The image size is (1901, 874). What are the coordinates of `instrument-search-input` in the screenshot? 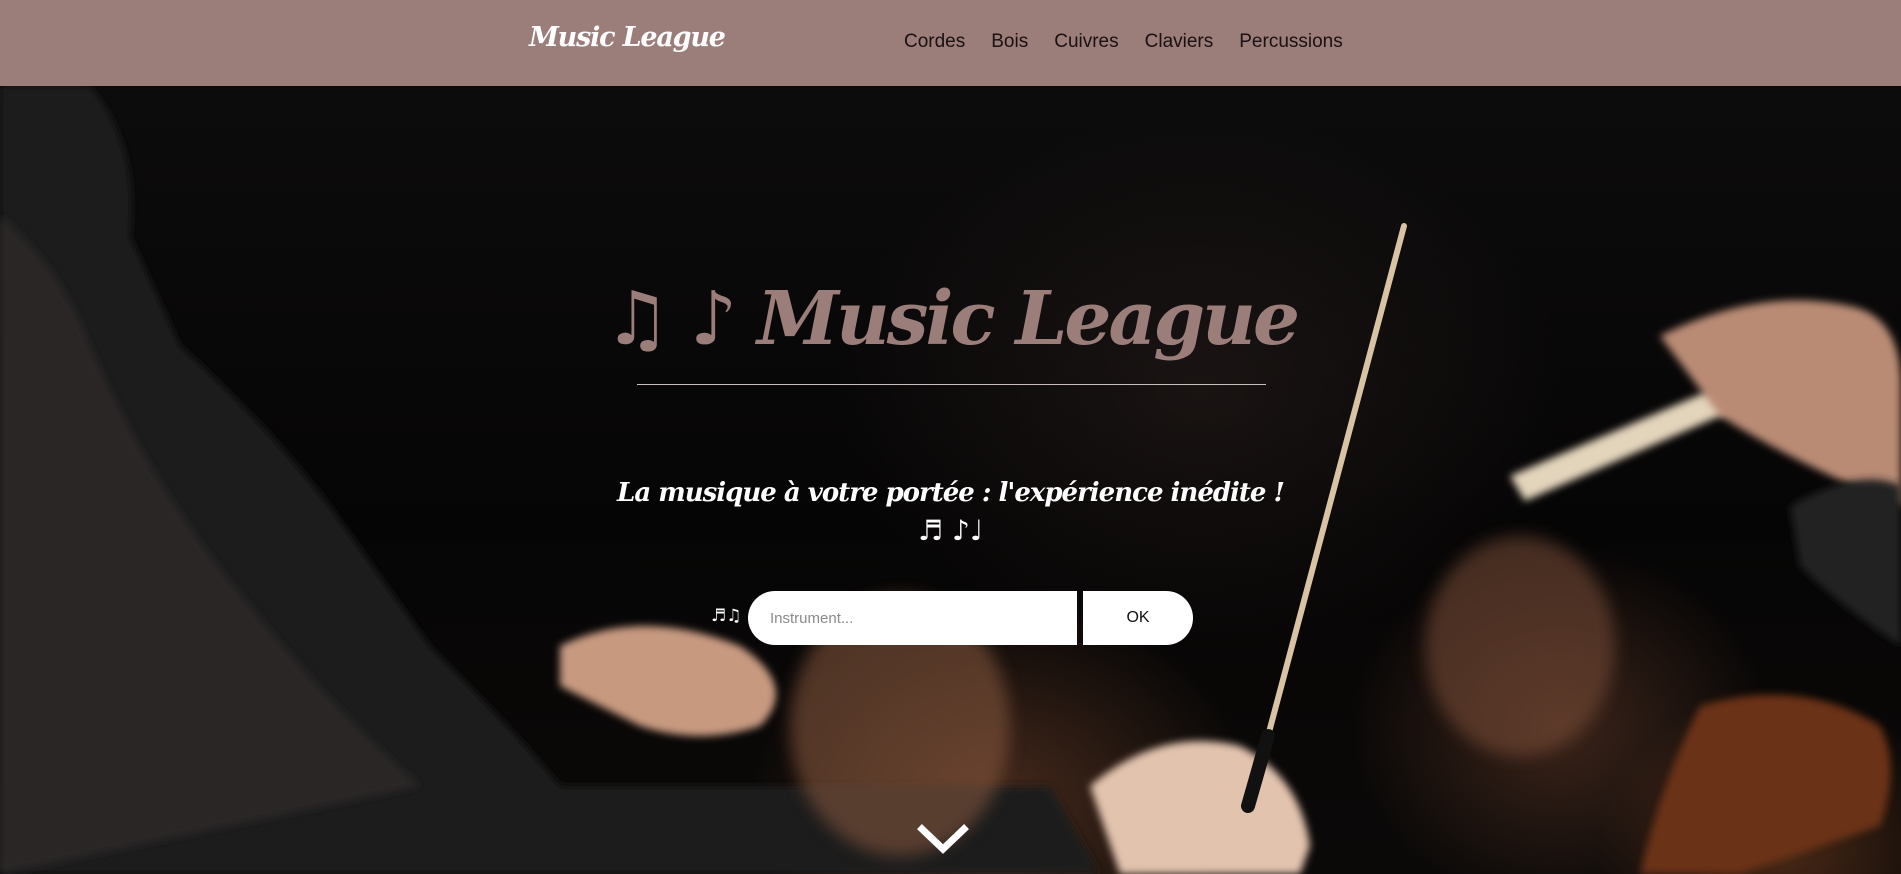 It's located at (912, 618).